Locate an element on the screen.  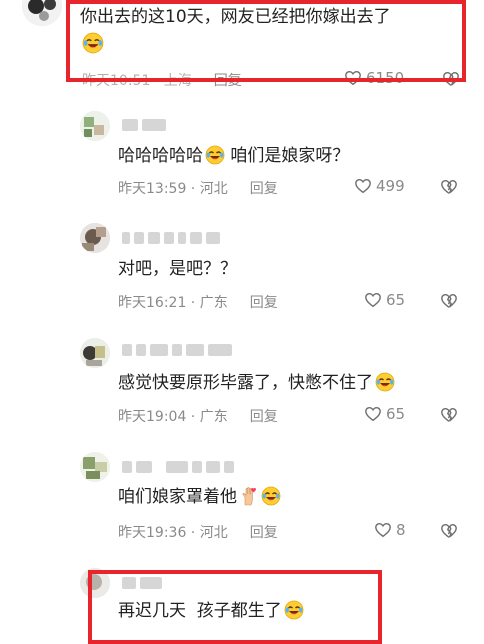
comment-meta: 昨天19:36 · 河北 回复 is located at coordinates (198, 532).